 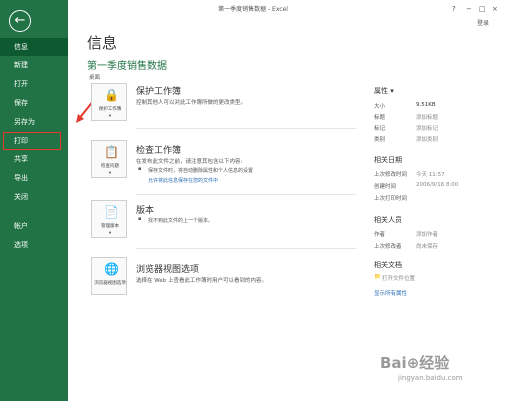 I want to click on inspect-workbook-title: 检查工作簿, so click(x=159, y=151).